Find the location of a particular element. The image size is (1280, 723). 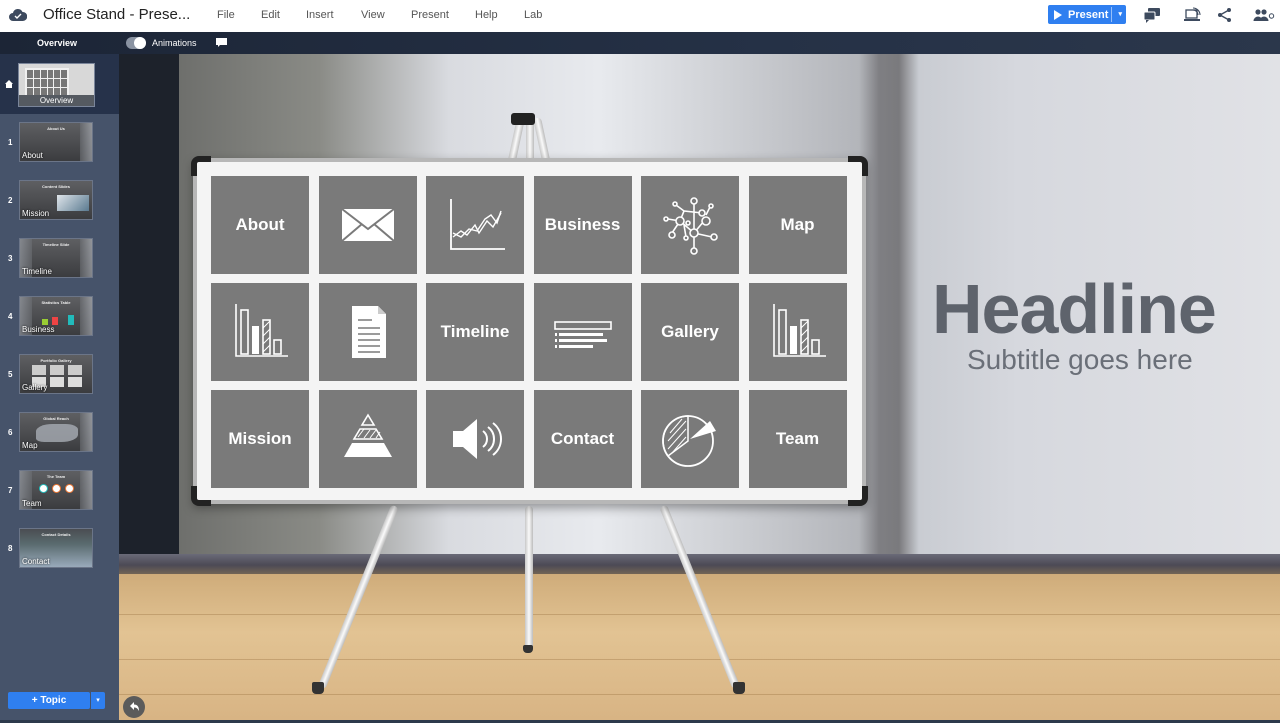

tile-network is located at coordinates (690, 225).